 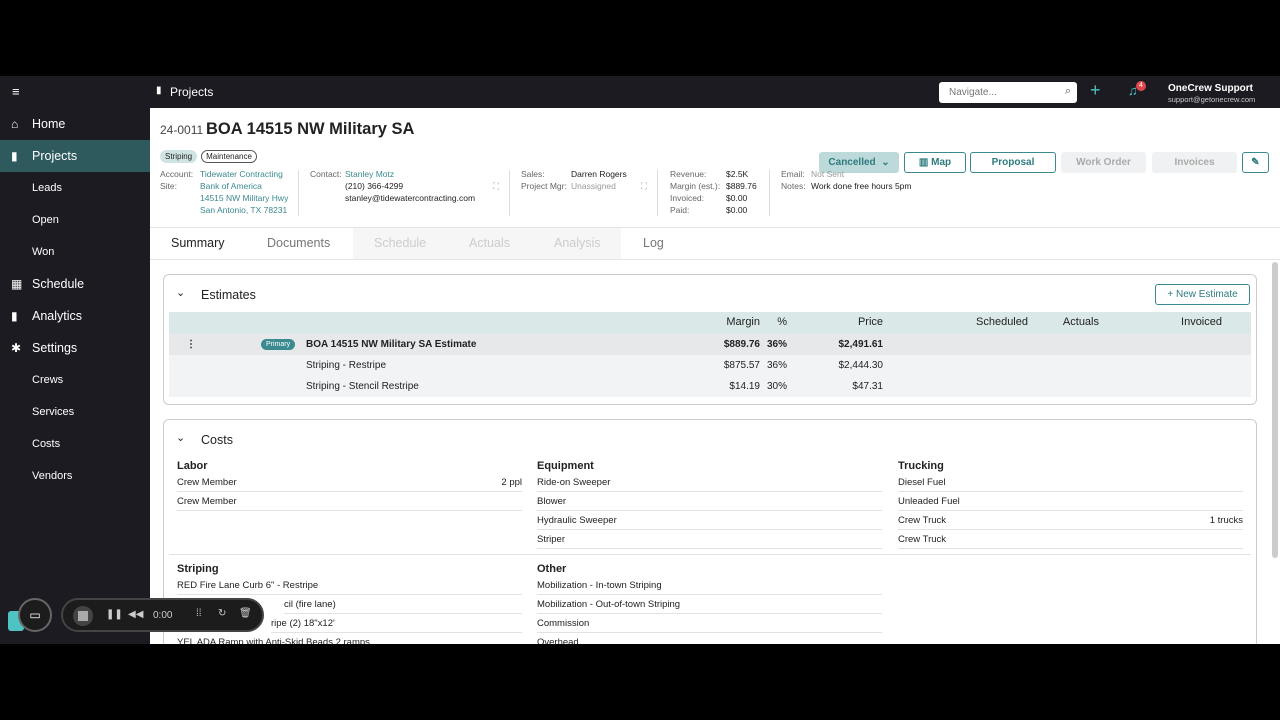 I want to click on sidebar-item-label: Schedule, so click(x=58, y=284).